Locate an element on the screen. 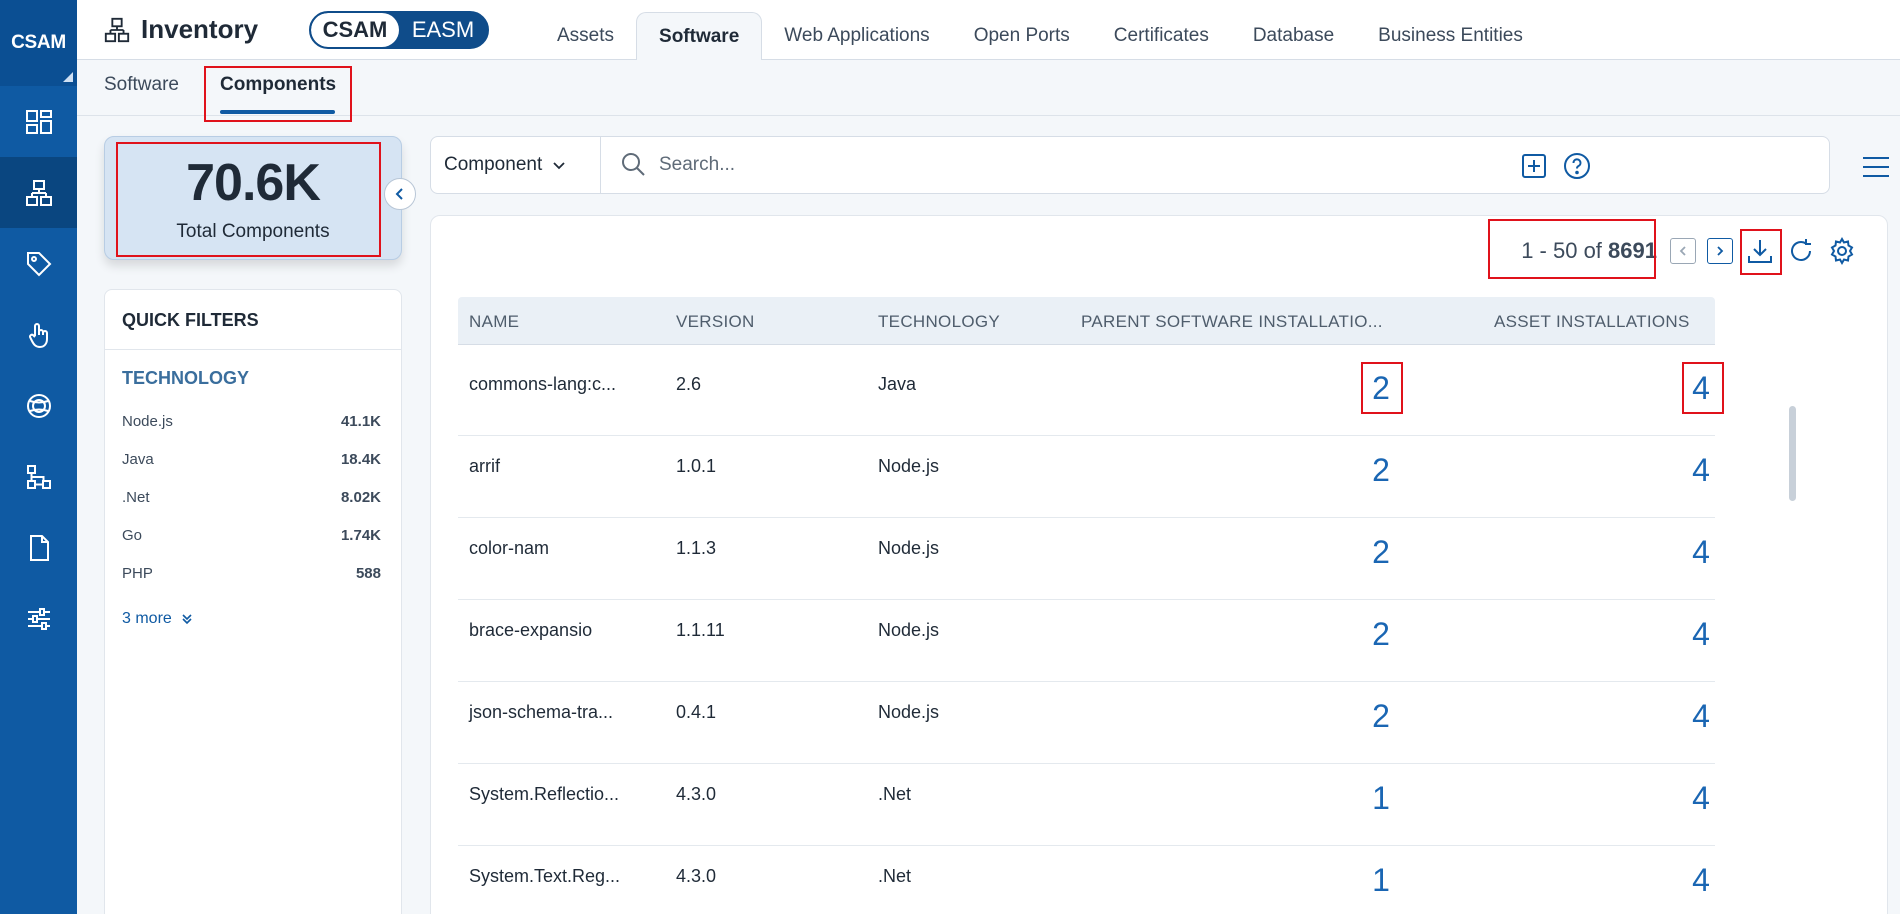 The image size is (1900, 914). csam-easm-toggle: CSAM EASM is located at coordinates (399, 30).